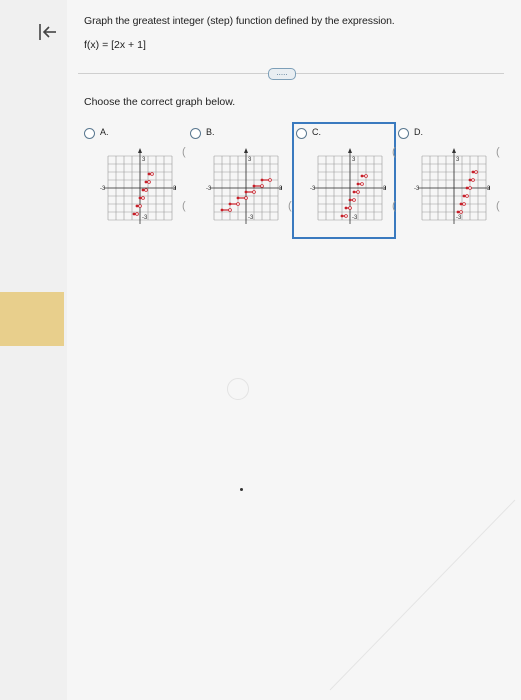 The width and height of the screenshot is (521, 700). Describe the element at coordinates (422, 595) in the screenshot. I see `glare-line` at that location.